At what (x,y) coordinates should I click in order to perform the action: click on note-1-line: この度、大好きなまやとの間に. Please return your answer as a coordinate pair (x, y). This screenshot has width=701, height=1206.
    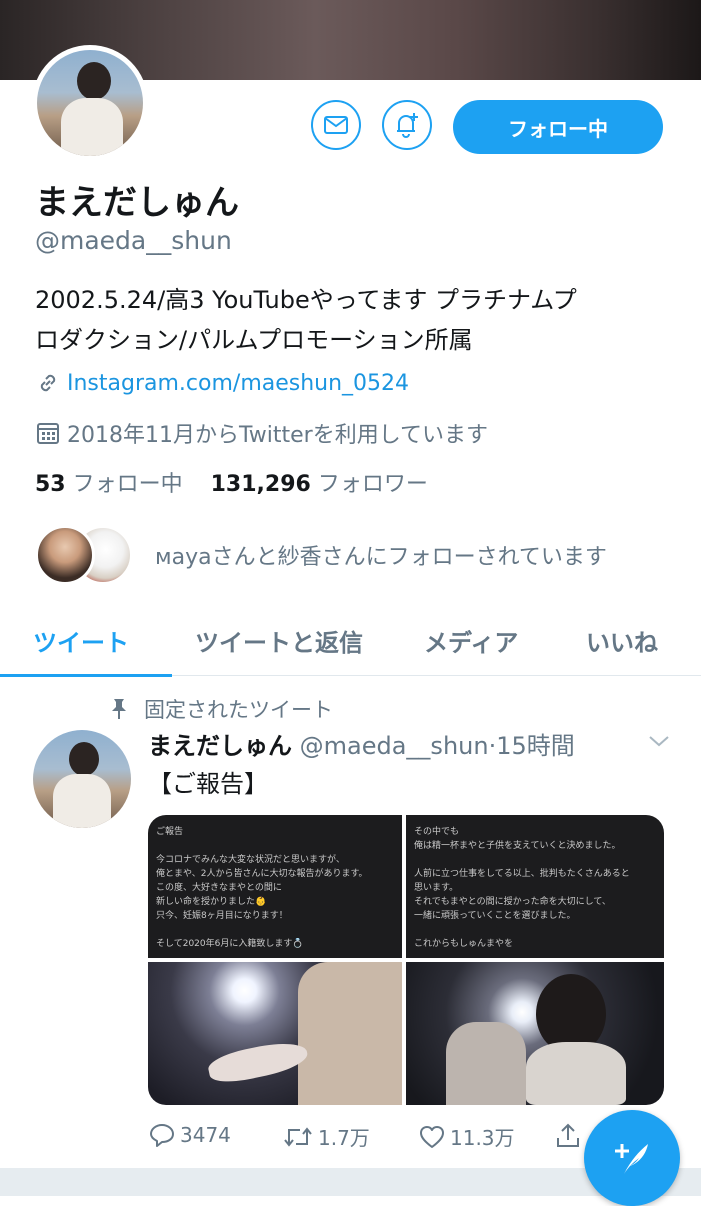
    Looking at the image, I should click on (219, 888).